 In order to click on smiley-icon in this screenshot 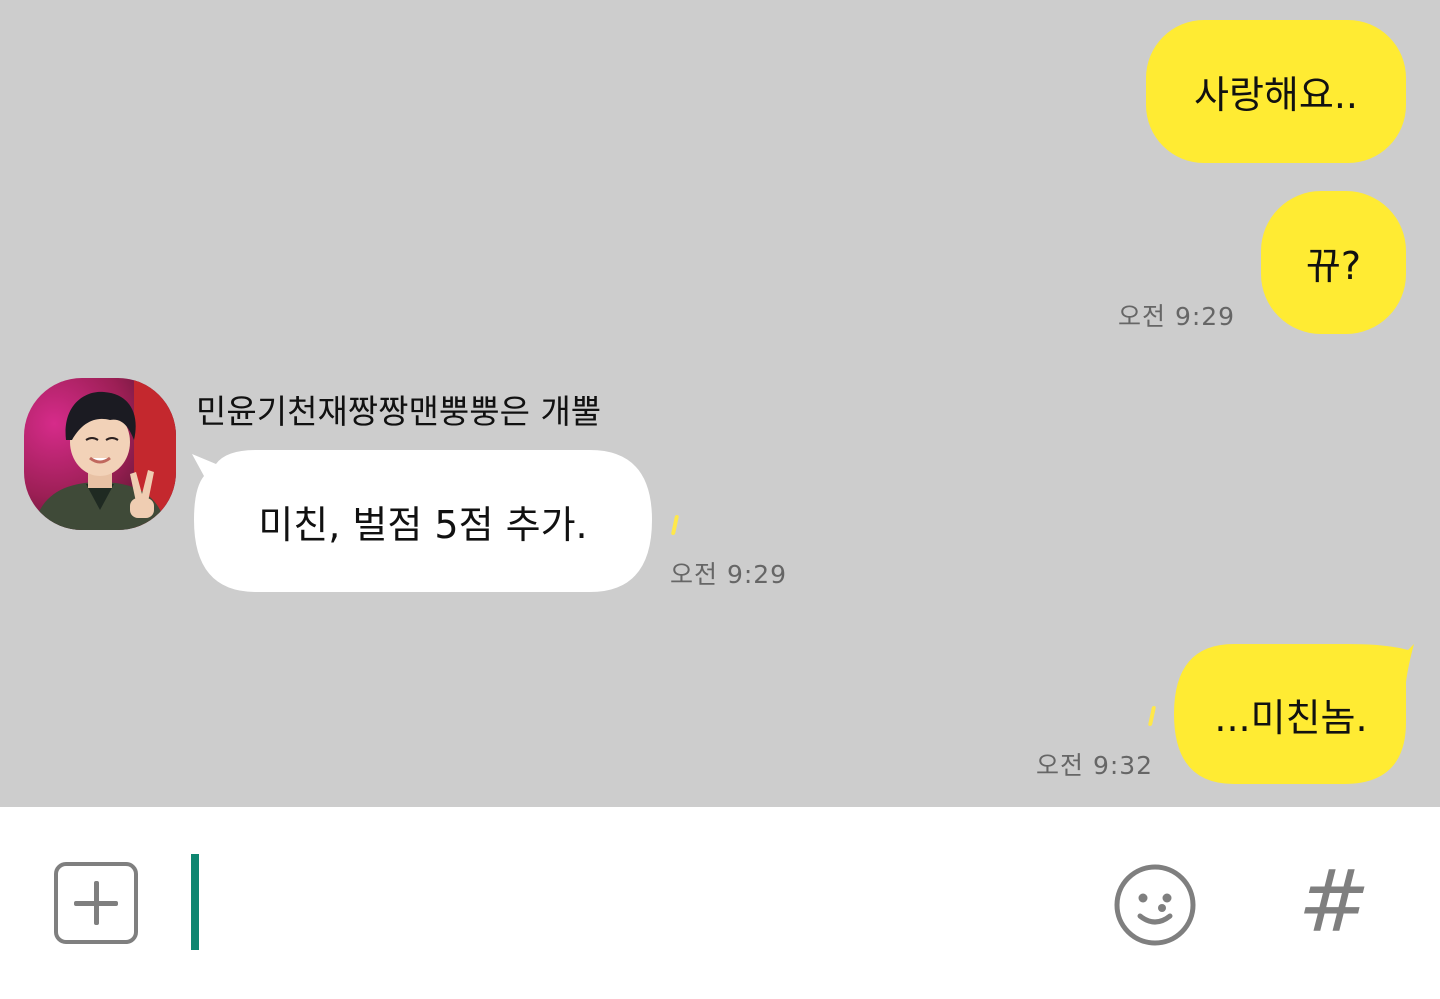, I will do `click(1155, 905)`.